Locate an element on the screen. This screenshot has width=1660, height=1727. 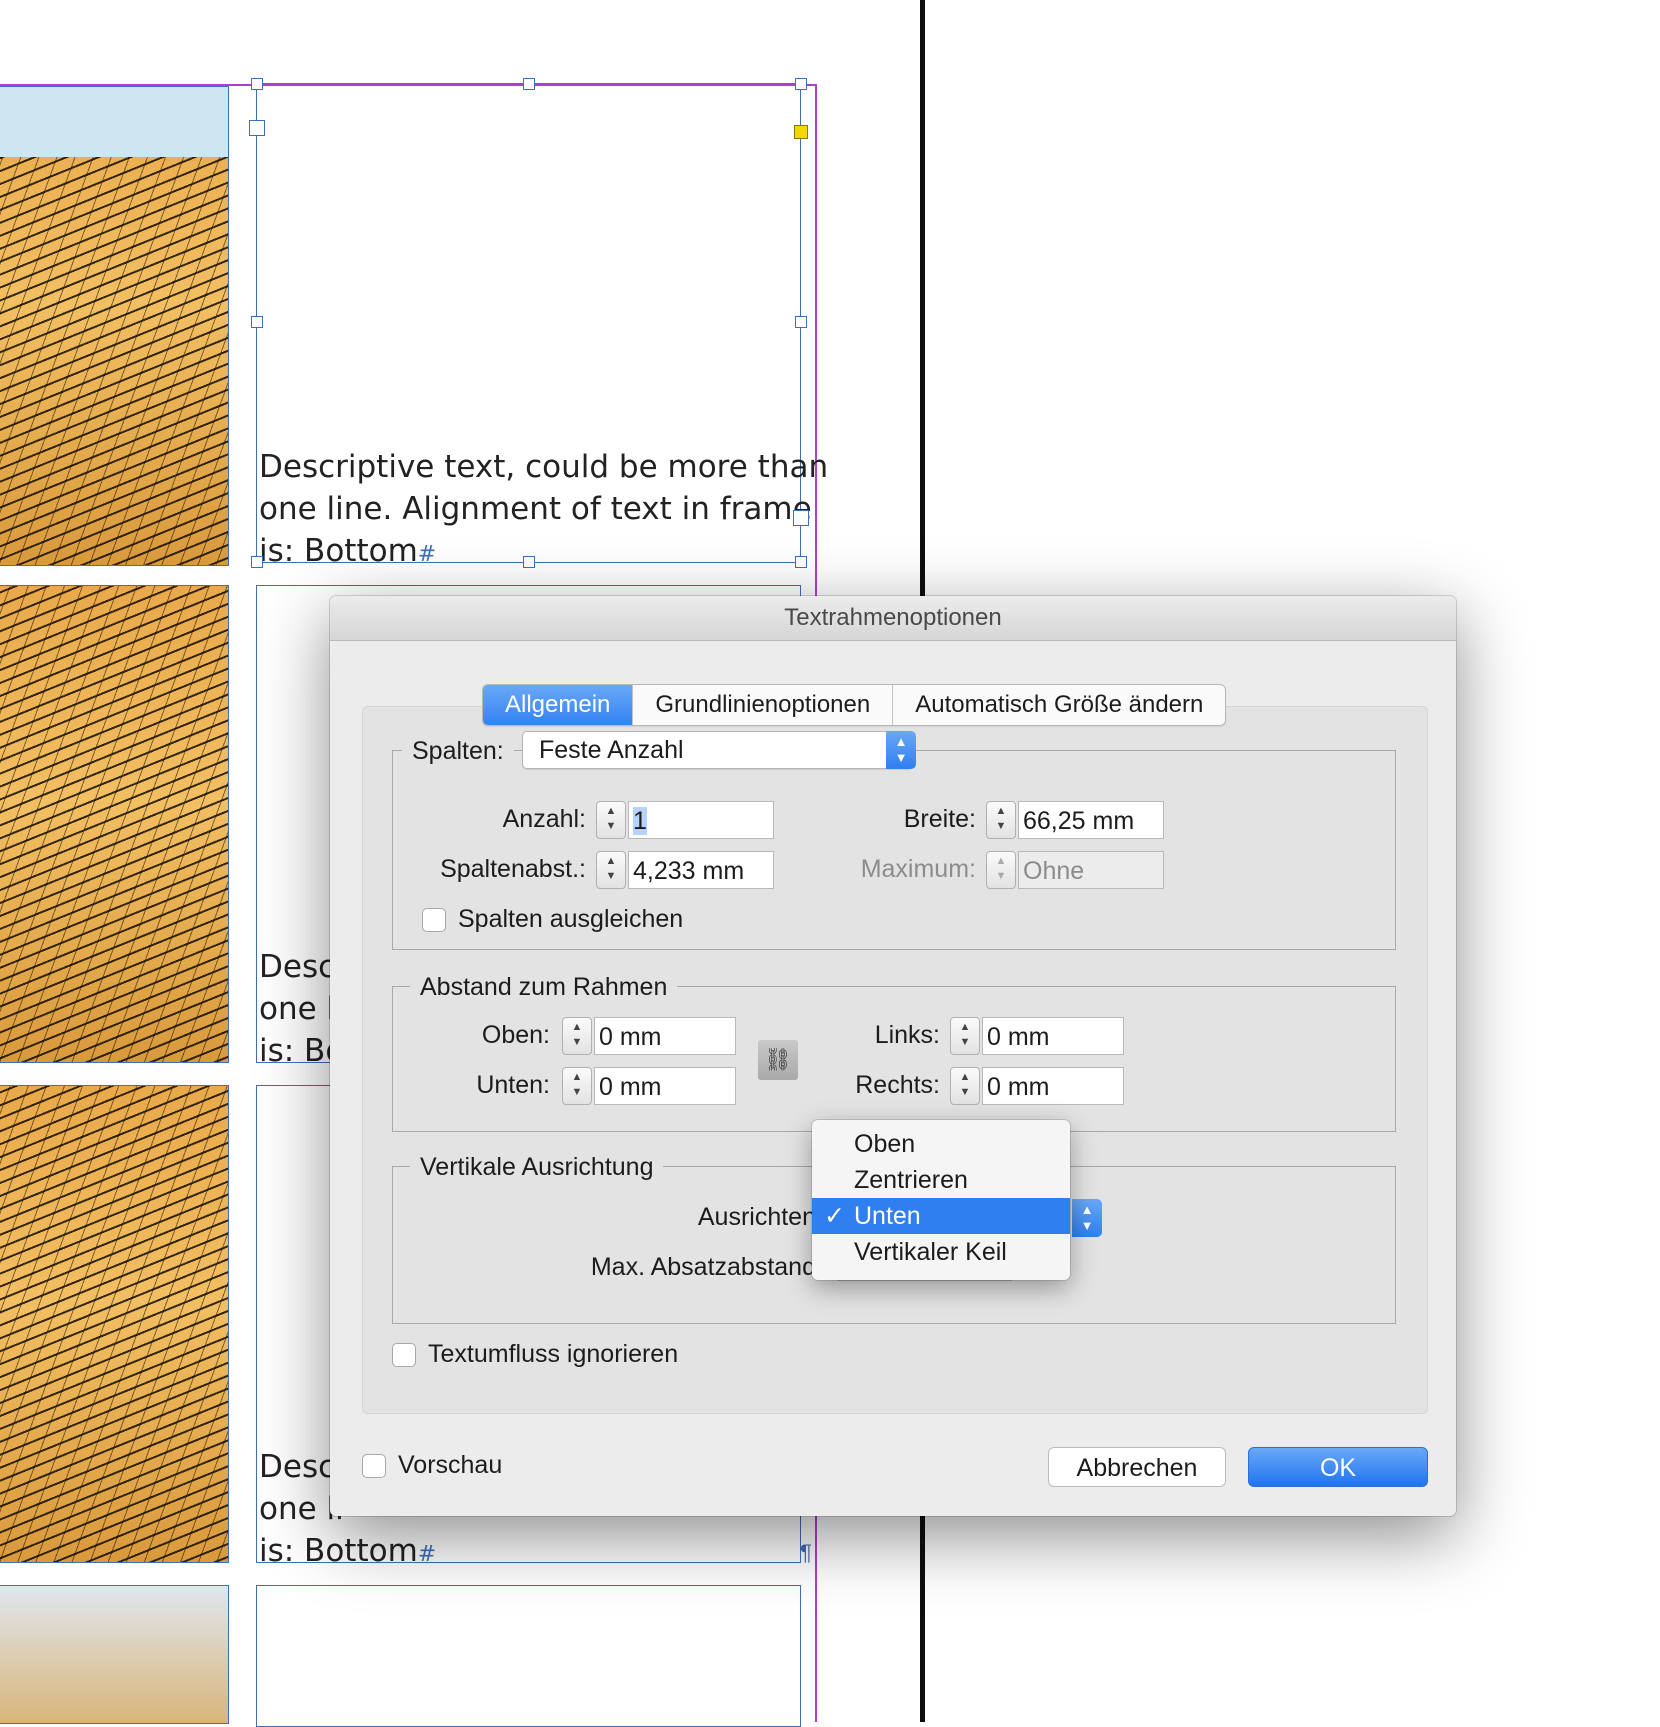
inset-right-input: 0 mm is located at coordinates (1053, 1086).